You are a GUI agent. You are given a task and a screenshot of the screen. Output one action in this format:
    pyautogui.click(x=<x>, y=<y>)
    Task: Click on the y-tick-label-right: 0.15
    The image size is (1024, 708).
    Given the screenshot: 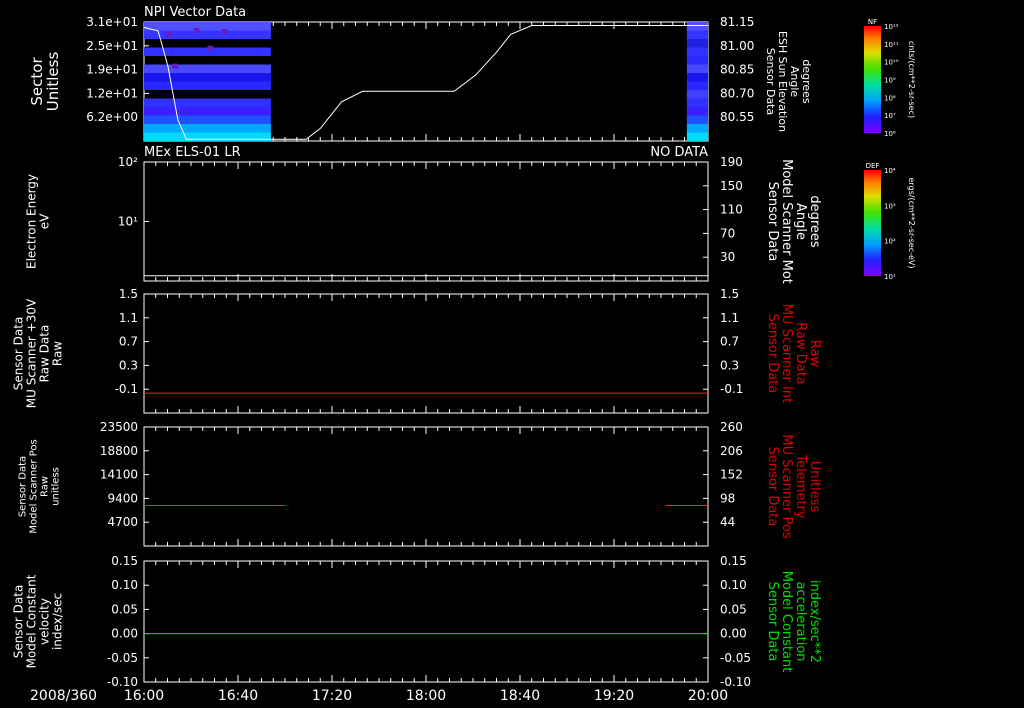 What is the action you would take?
    pyautogui.click(x=733, y=561)
    